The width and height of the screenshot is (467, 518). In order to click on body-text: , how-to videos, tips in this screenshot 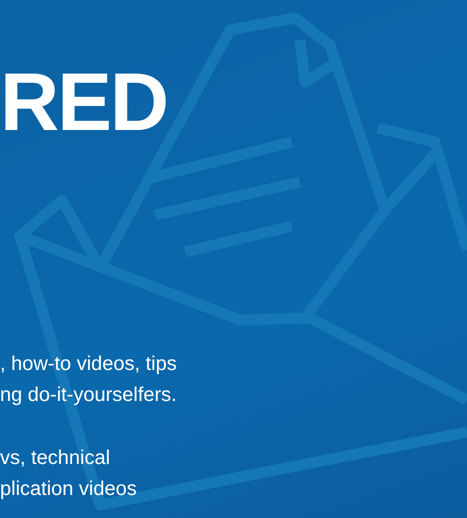, I will do `click(88, 364)`.